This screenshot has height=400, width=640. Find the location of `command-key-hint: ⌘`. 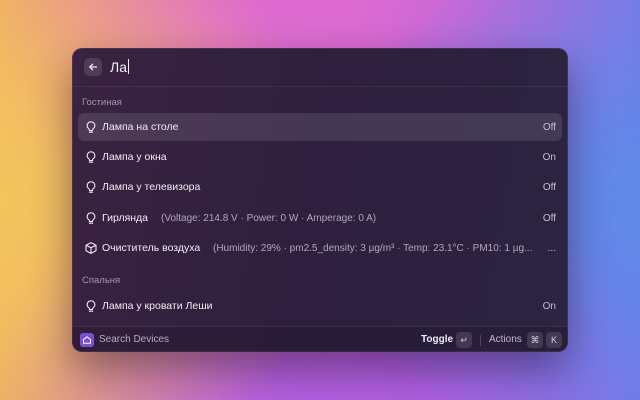

command-key-hint: ⌘ is located at coordinates (535, 340).